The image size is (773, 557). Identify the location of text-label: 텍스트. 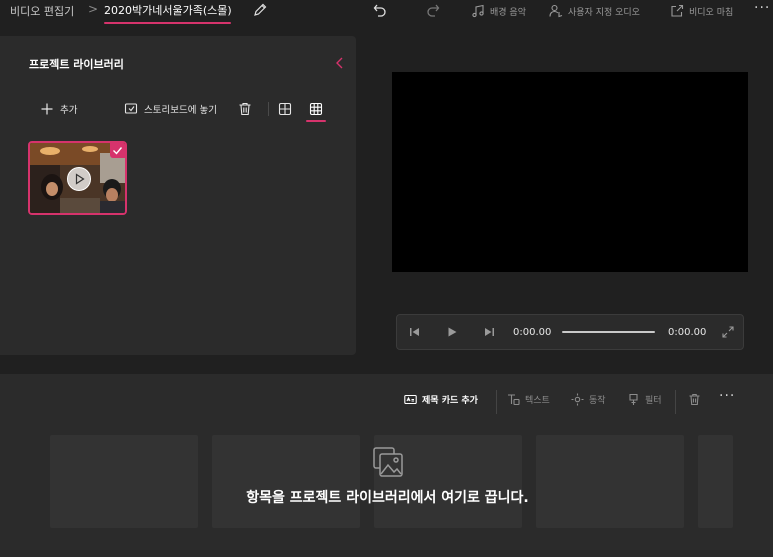
(537, 400).